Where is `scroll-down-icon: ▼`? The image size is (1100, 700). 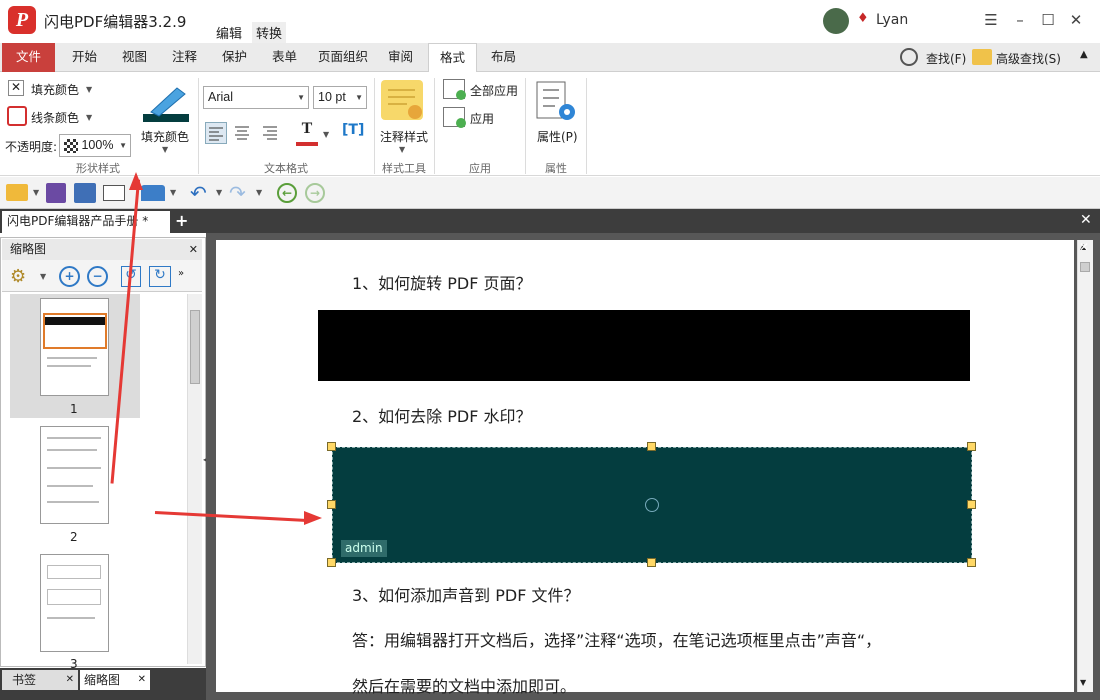
scroll-down-icon: ▼ is located at coordinates (1083, 682).